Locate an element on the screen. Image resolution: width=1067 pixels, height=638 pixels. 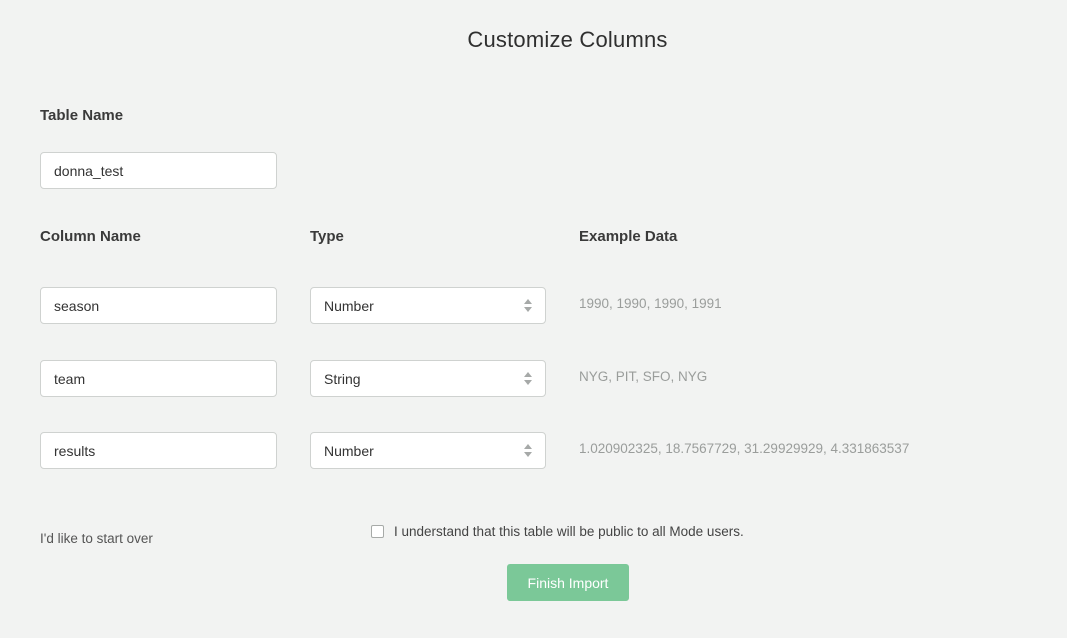
public-consent-checkbox is located at coordinates (377, 531).